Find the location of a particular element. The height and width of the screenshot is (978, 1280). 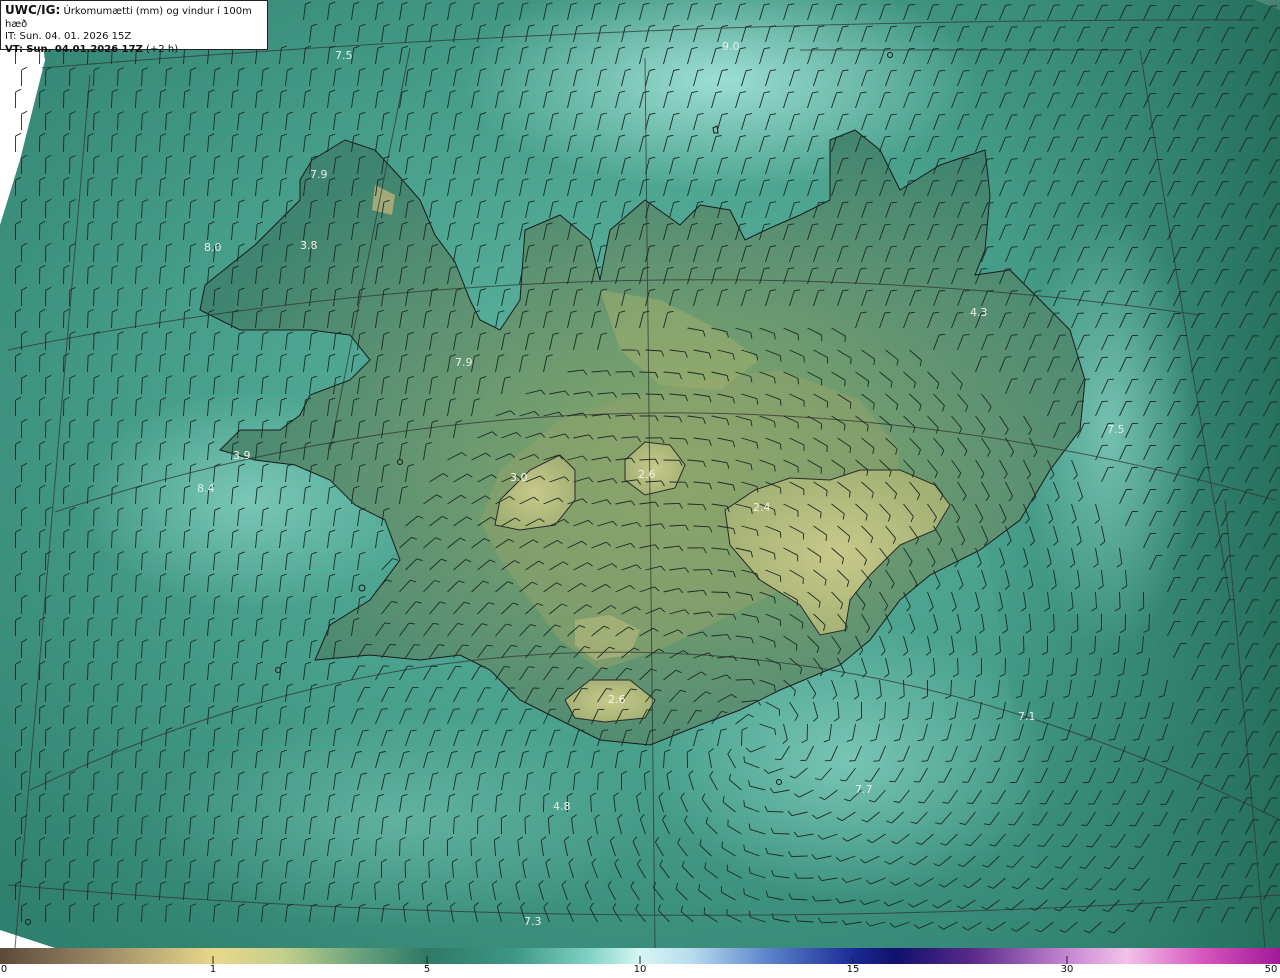

value-label: 8.0 is located at coordinates (213, 247).